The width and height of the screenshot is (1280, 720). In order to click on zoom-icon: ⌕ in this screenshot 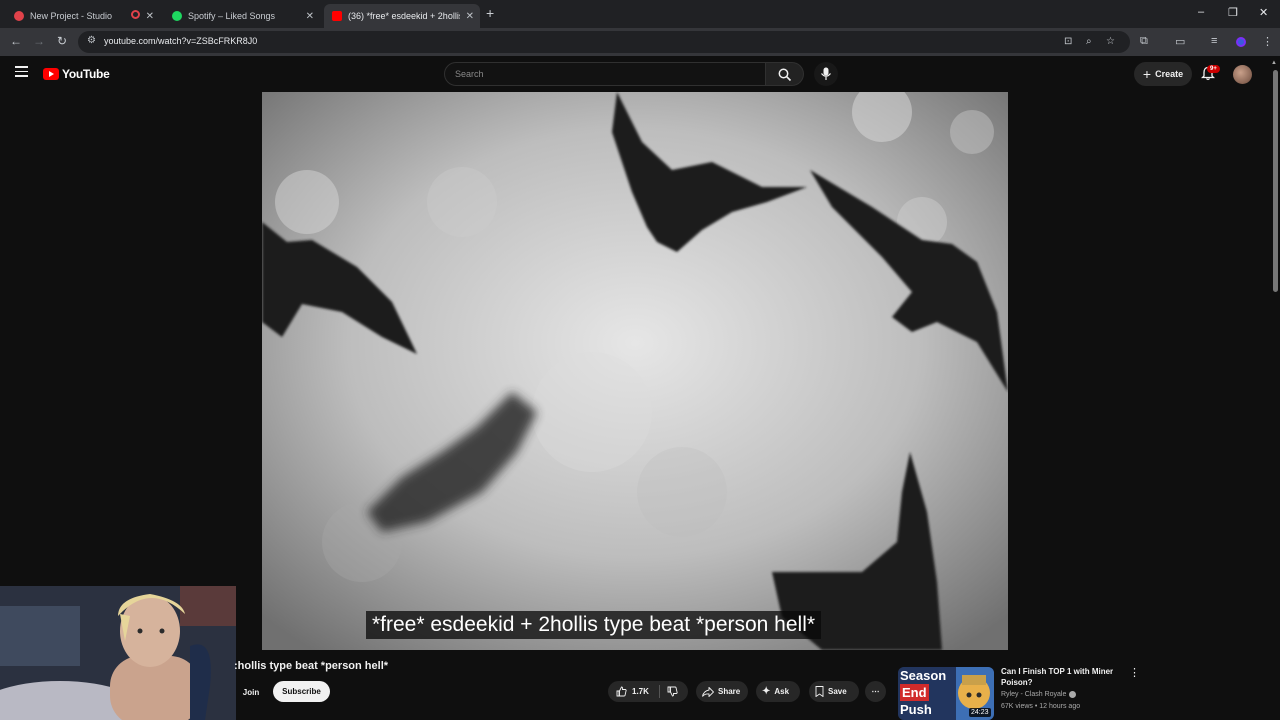, I will do `click(1089, 41)`.